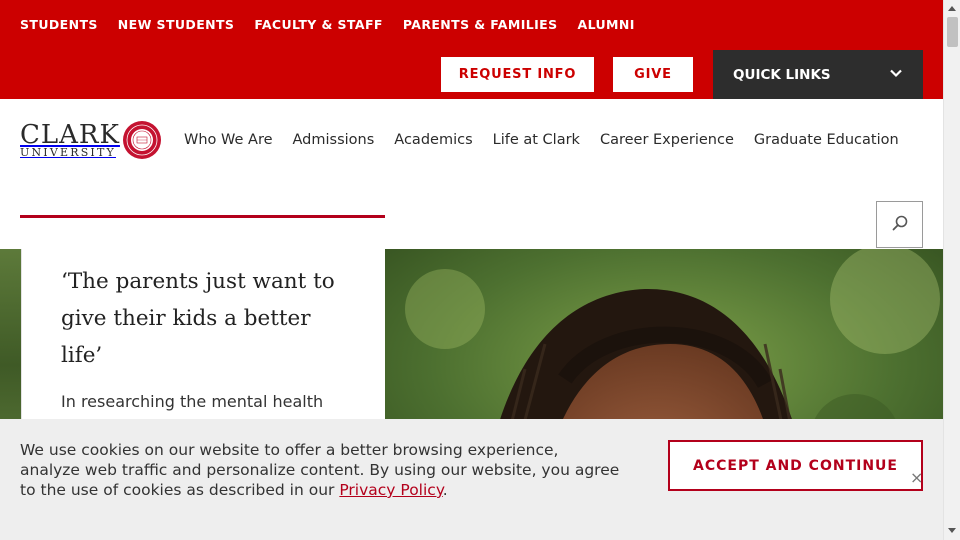  I want to click on close-icon: ×, so click(917, 478).